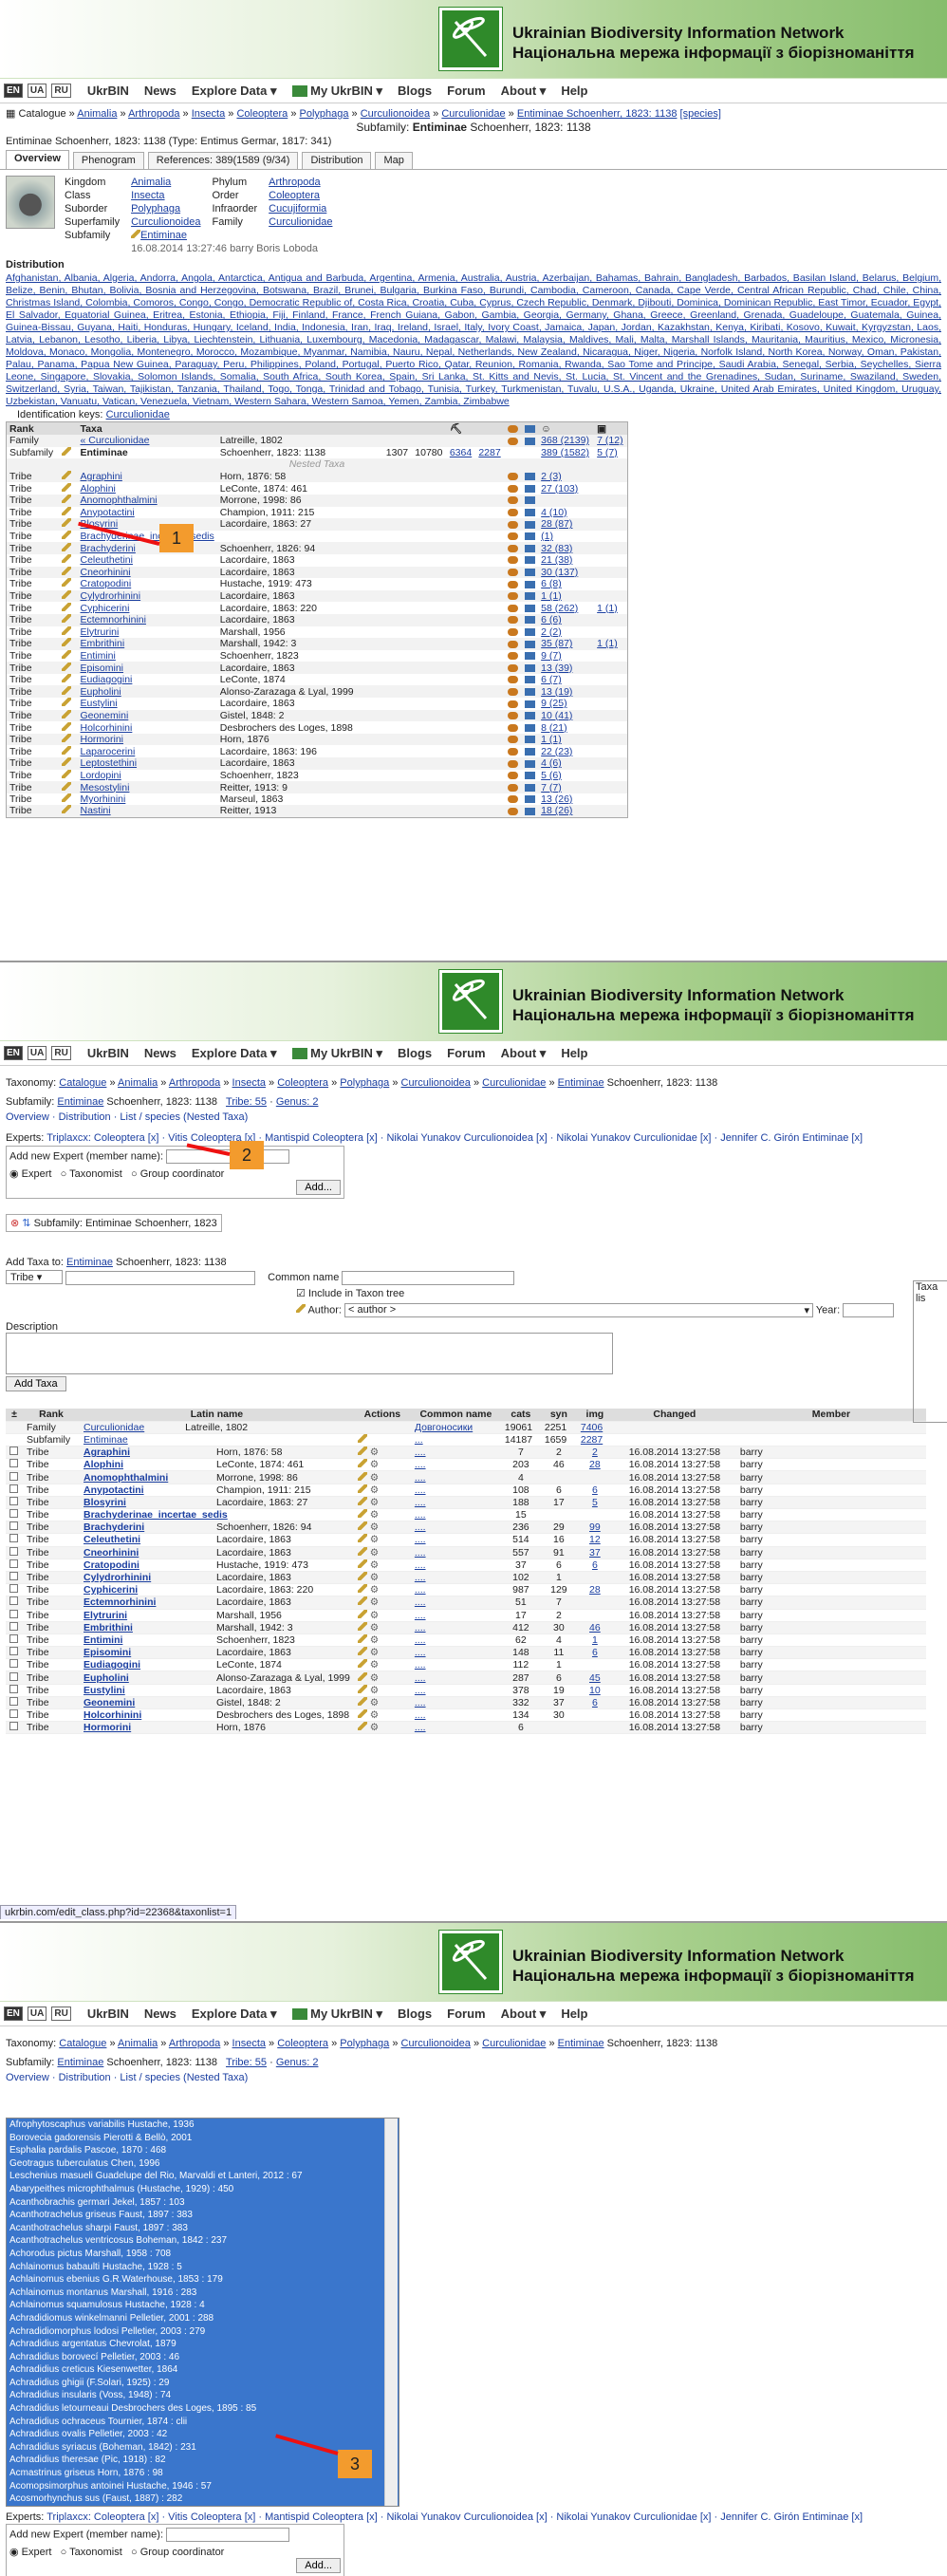 The width and height of the screenshot is (947, 2576). What do you see at coordinates (138, 415) in the screenshot?
I see `idkeys-link: Curculionidae` at bounding box center [138, 415].